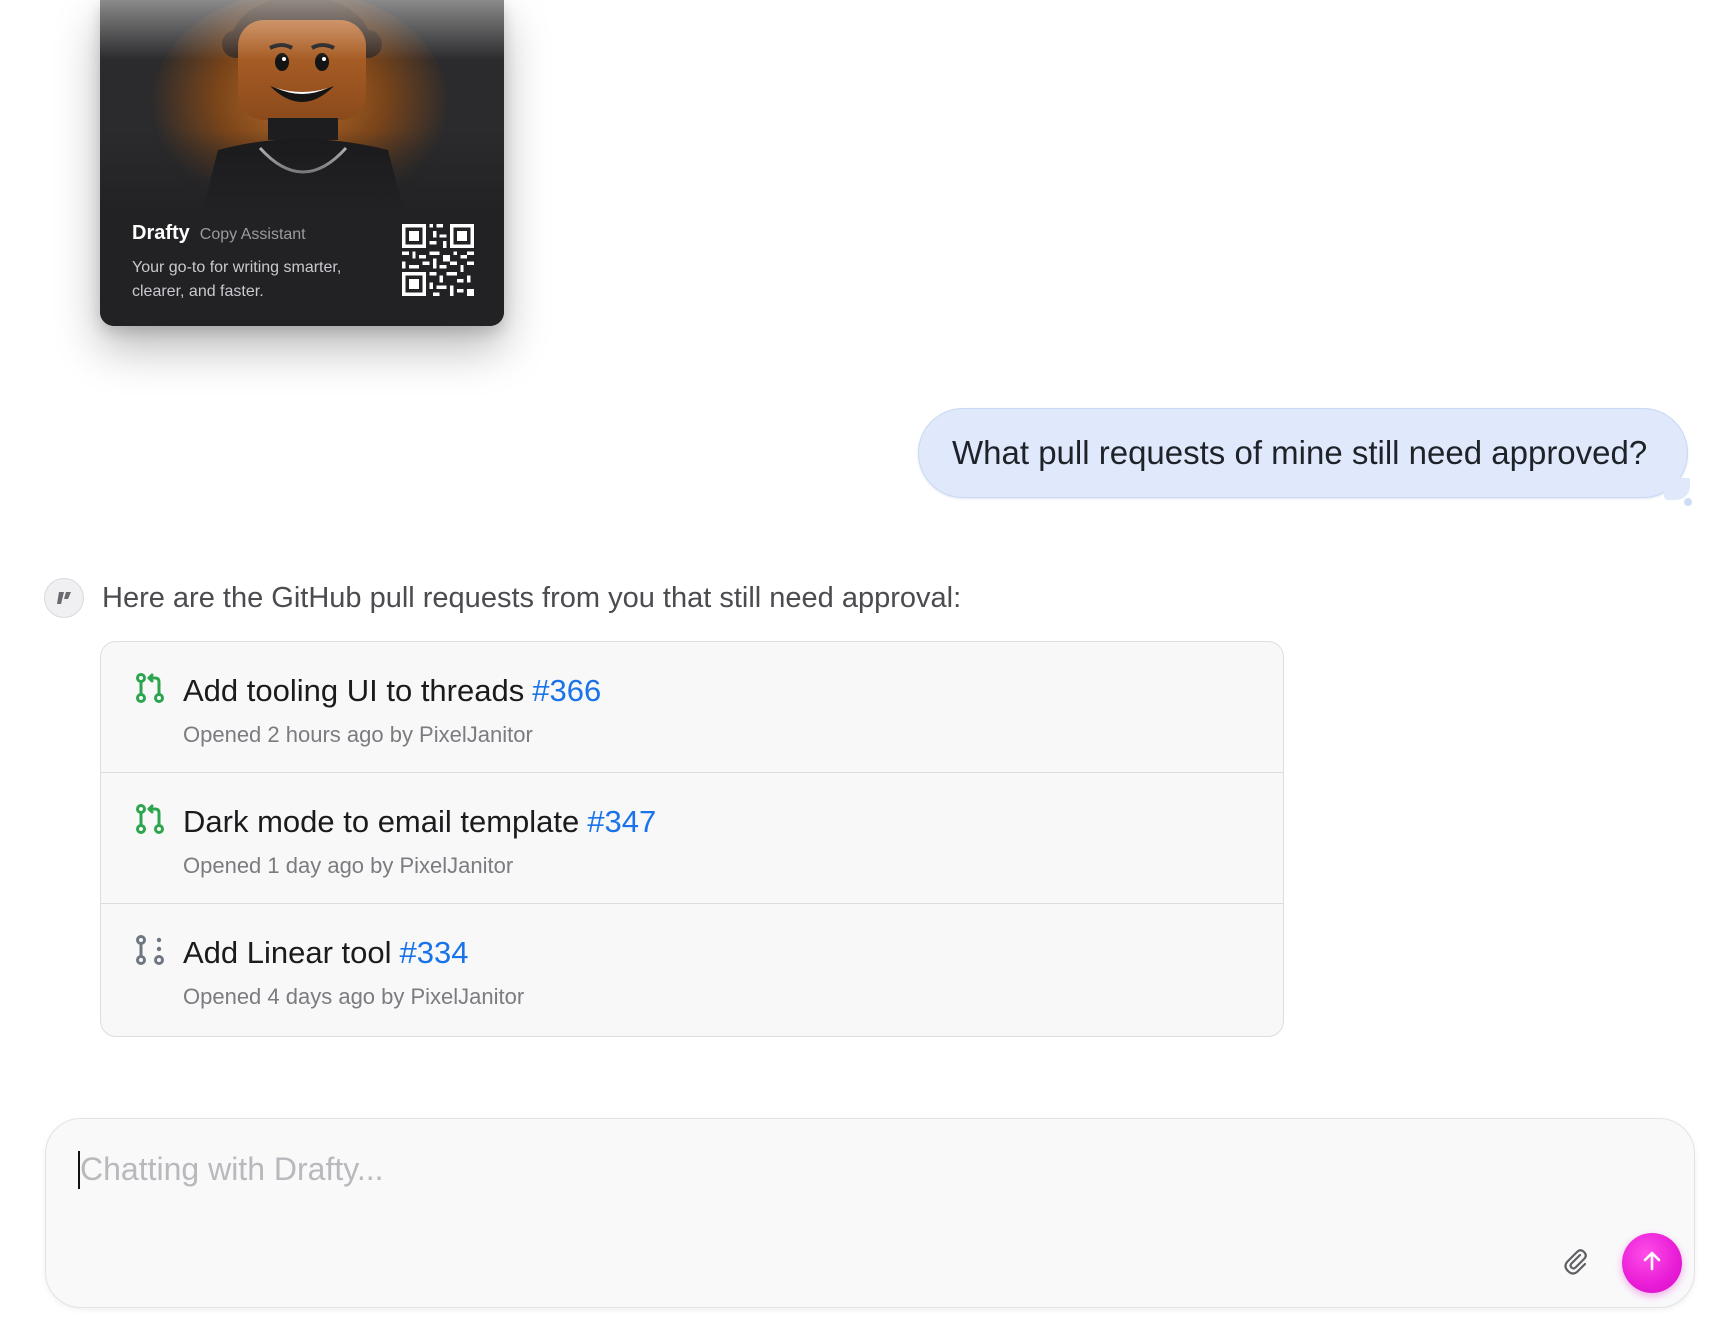 This screenshot has width=1720, height=1320. What do you see at coordinates (1688, 502) in the screenshot?
I see `bubble-tail-dot` at bounding box center [1688, 502].